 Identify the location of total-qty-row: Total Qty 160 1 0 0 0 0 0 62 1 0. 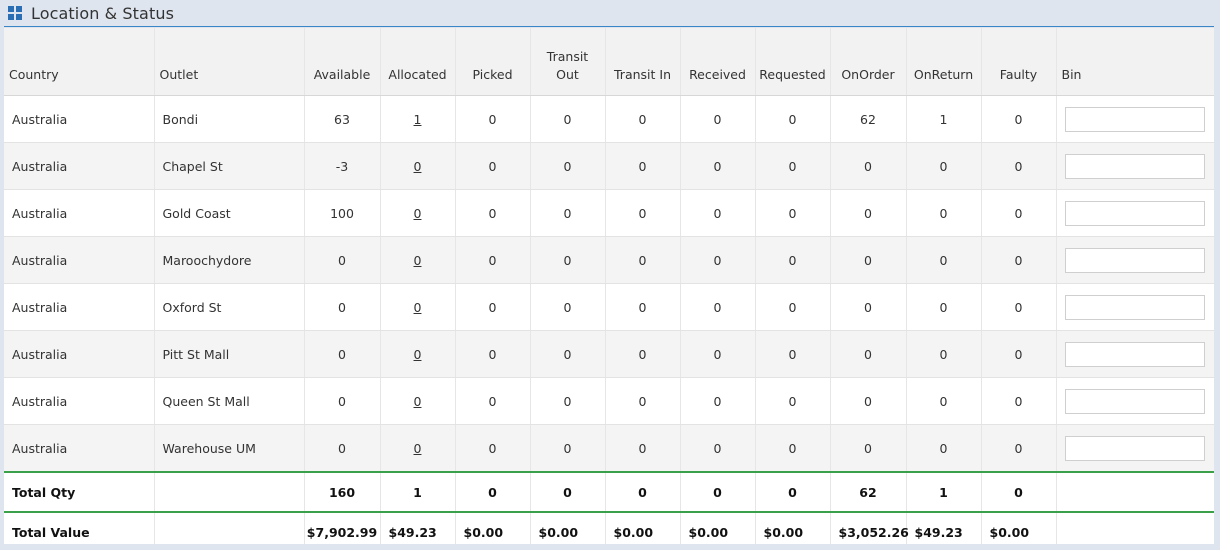
(609, 491).